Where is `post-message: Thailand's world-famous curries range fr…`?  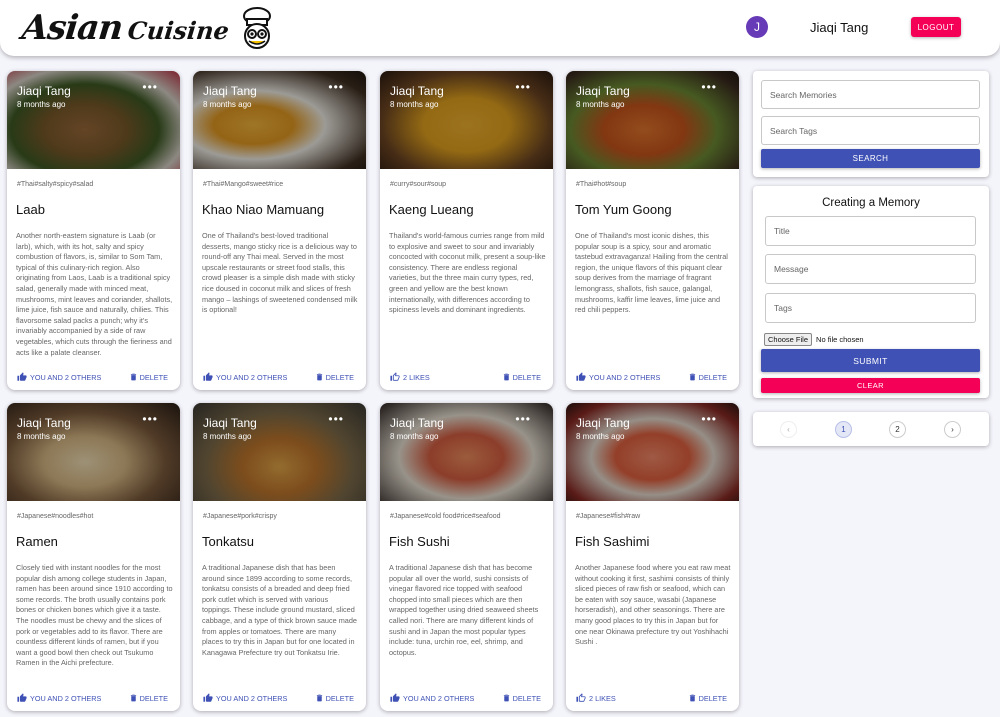 post-message: Thailand's world-famous curries range fr… is located at coordinates (467, 273).